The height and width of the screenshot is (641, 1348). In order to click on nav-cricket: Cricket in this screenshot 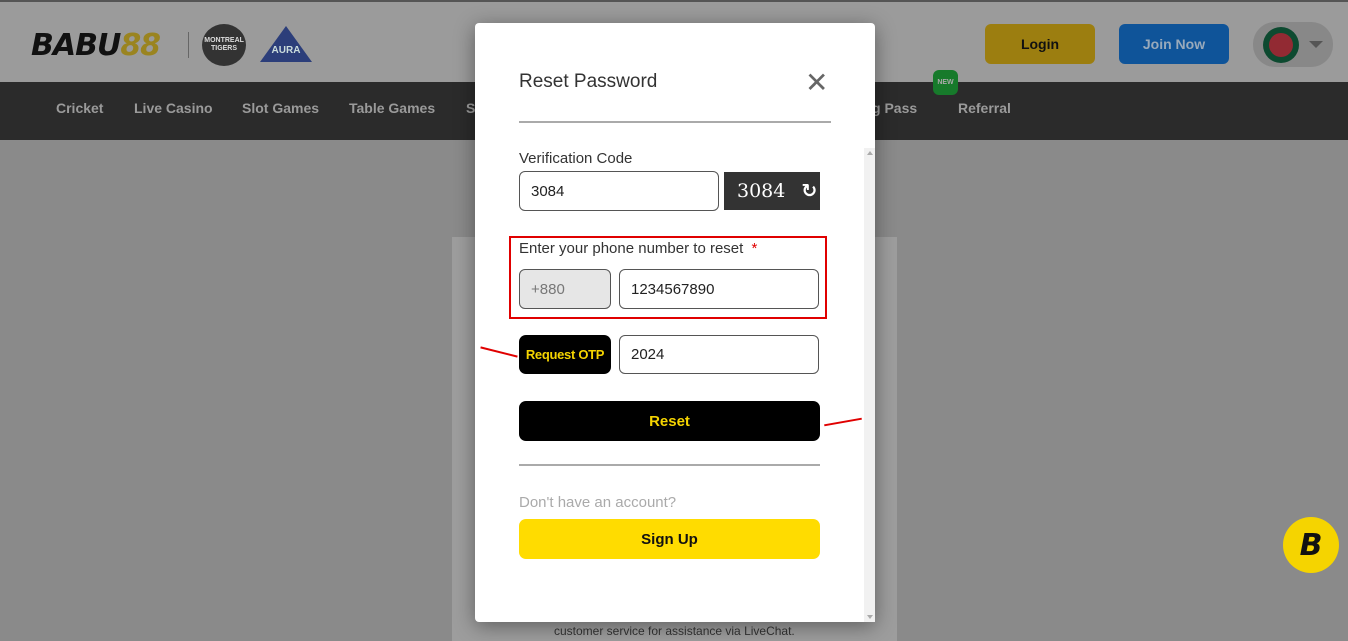, I will do `click(79, 108)`.